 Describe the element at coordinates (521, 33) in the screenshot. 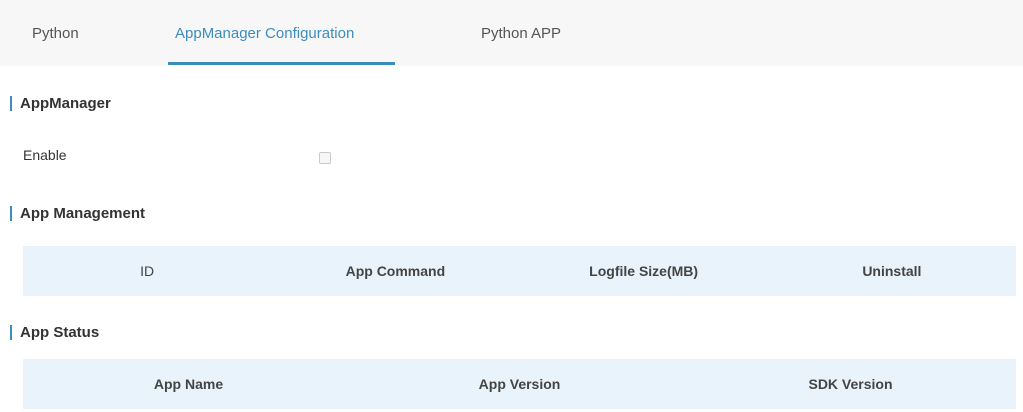

I see `tab-python-app: Python APP` at that location.